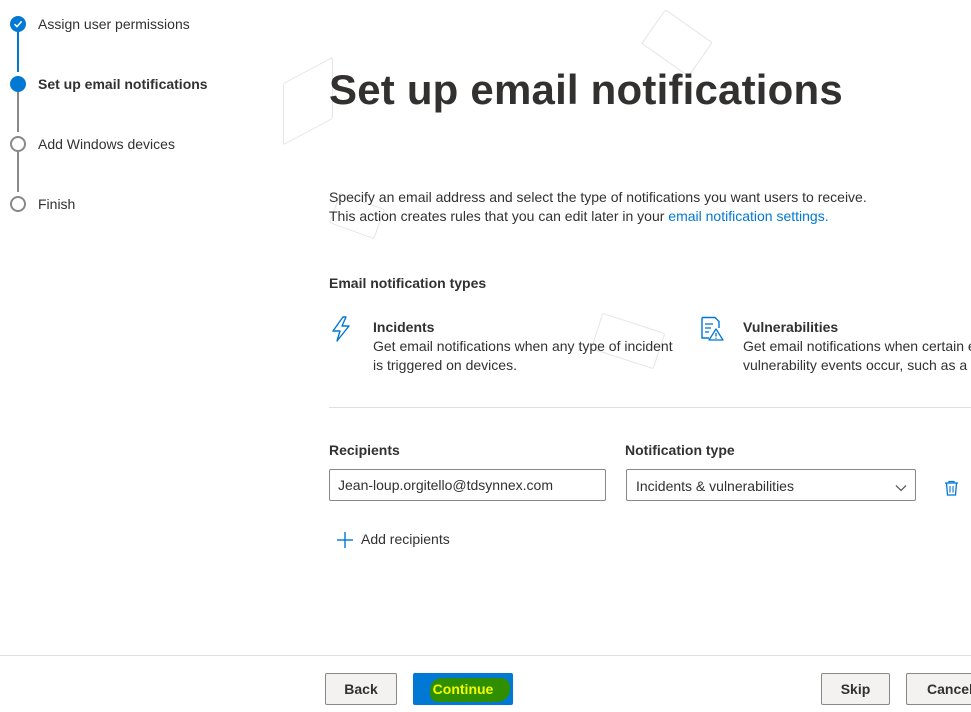 The height and width of the screenshot is (712, 971). I want to click on continue-button: Continue, so click(463, 689).